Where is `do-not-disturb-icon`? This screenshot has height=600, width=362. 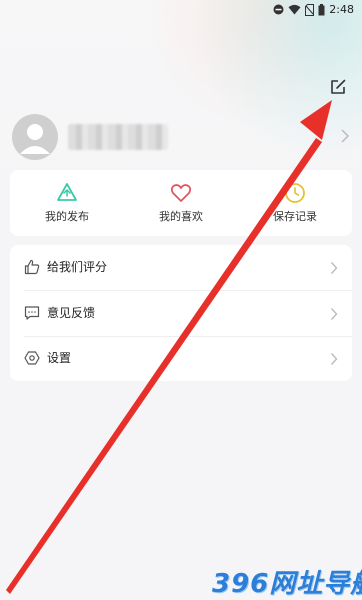 do-not-disturb-icon is located at coordinates (278, 9).